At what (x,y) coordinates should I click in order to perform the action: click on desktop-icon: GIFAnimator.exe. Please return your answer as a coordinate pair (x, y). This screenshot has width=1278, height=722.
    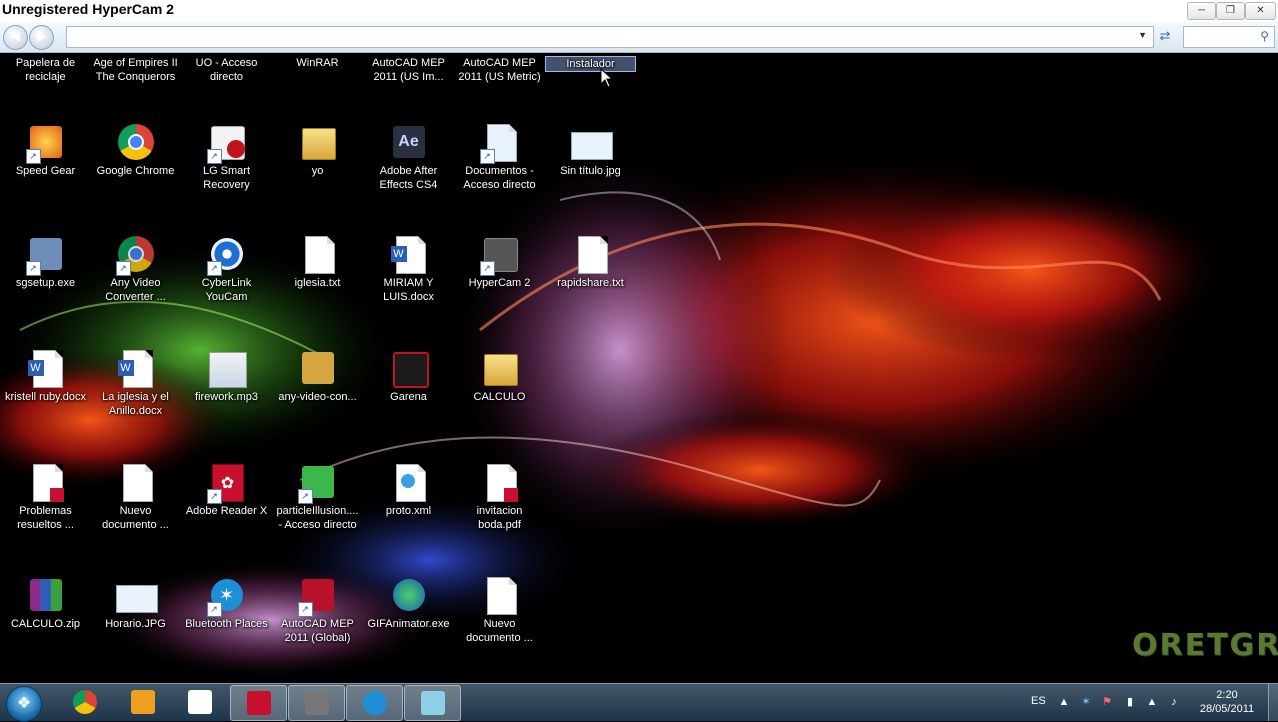
    Looking at the image, I should click on (408, 602).